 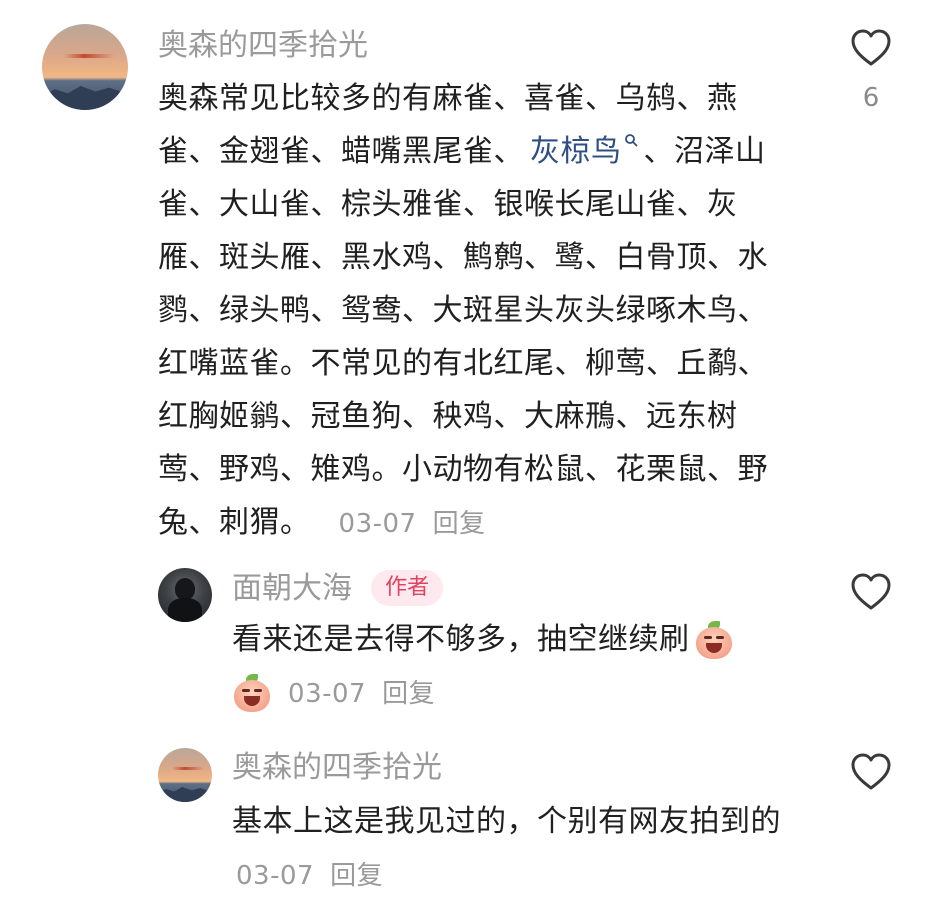 I want to click on reply-text-content: 看来还是去得不够多，抽空继续刷, so click(x=461, y=639).